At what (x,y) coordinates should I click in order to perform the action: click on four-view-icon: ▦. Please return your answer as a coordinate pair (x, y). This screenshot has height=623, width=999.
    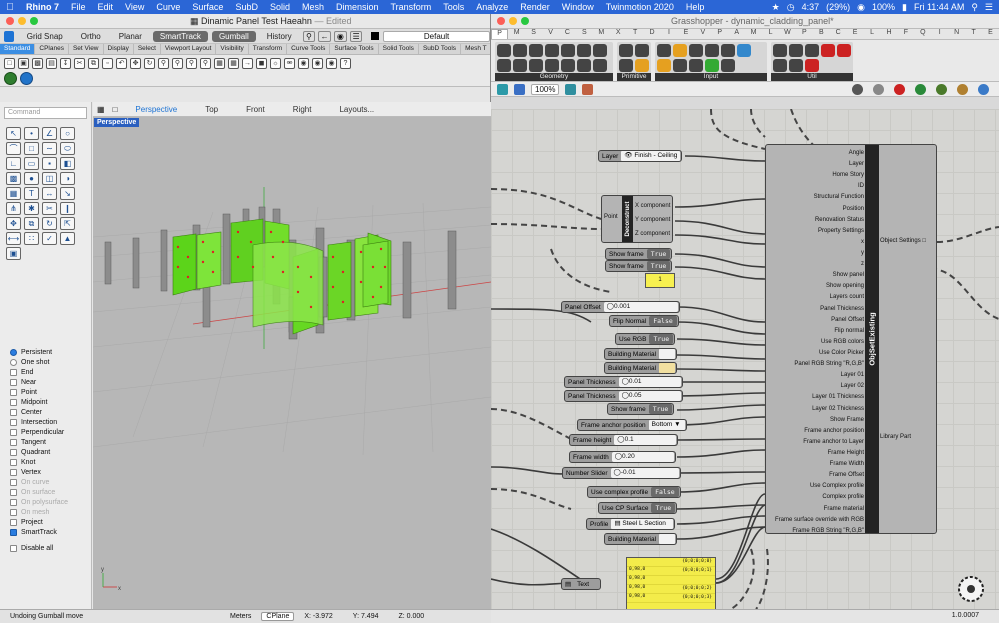
    Looking at the image, I should click on (219, 63).